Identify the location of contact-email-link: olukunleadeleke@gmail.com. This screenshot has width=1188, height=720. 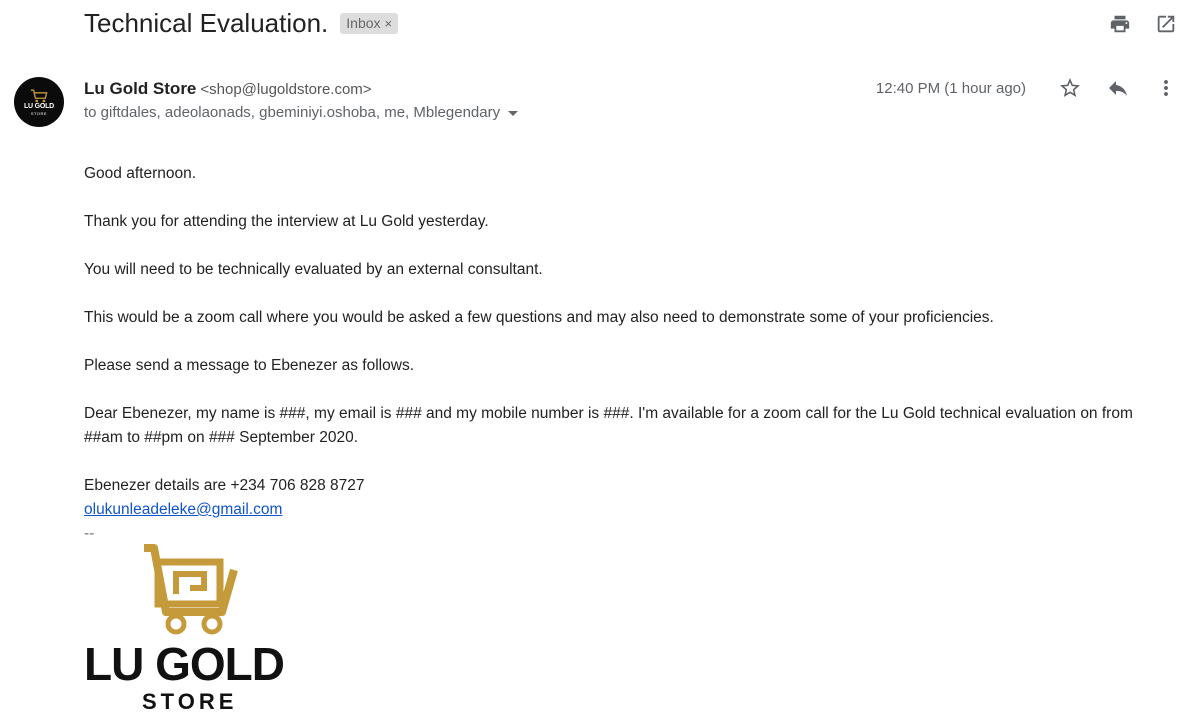
(183, 509).